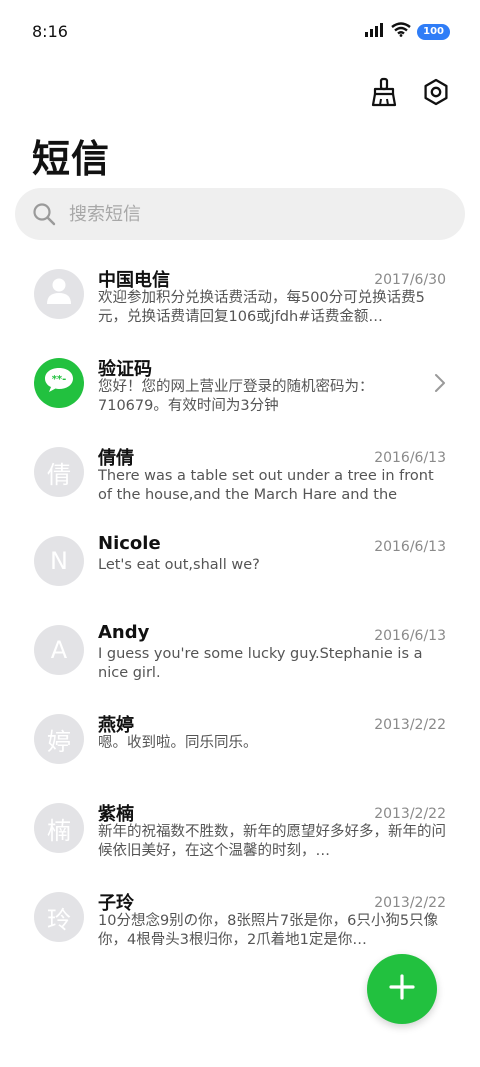 The width and height of the screenshot is (480, 1067). I want to click on chevron-right-icon, so click(440, 385).